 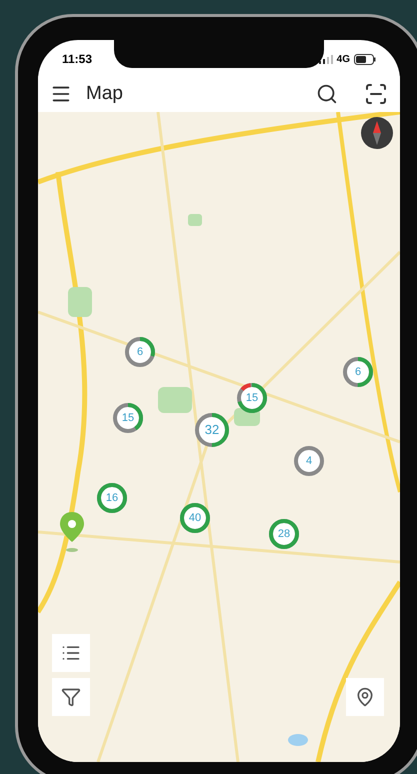 What do you see at coordinates (309, 461) in the screenshot?
I see `cluster-marker: 4` at bounding box center [309, 461].